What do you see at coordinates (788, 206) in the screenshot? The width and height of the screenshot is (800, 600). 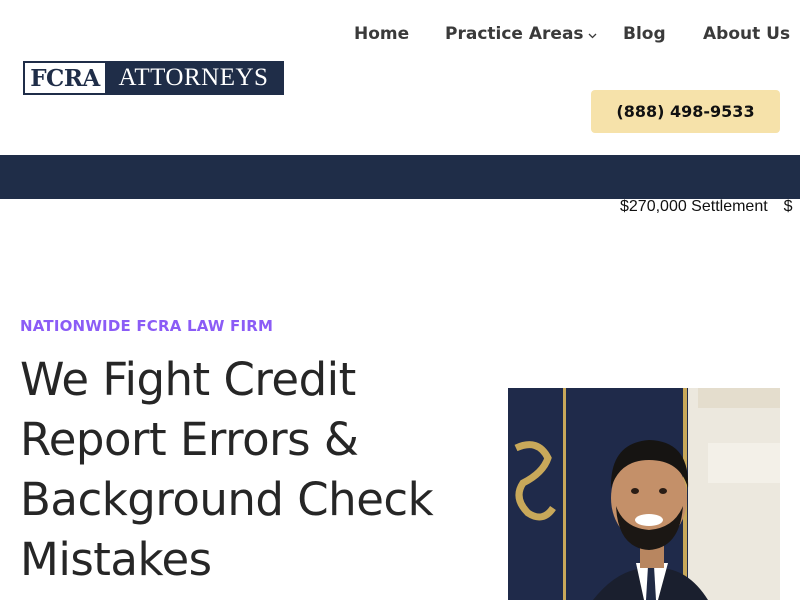 I see `ticker-item: $` at bounding box center [788, 206].